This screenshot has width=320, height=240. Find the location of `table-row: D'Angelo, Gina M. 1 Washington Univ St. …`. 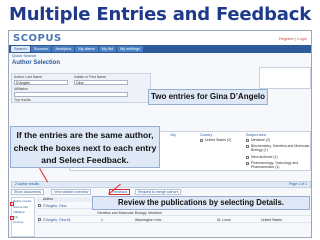

table-row: D'Angelo, Gina M. 1 Washington Univ St. … is located at coordinates (174, 220).